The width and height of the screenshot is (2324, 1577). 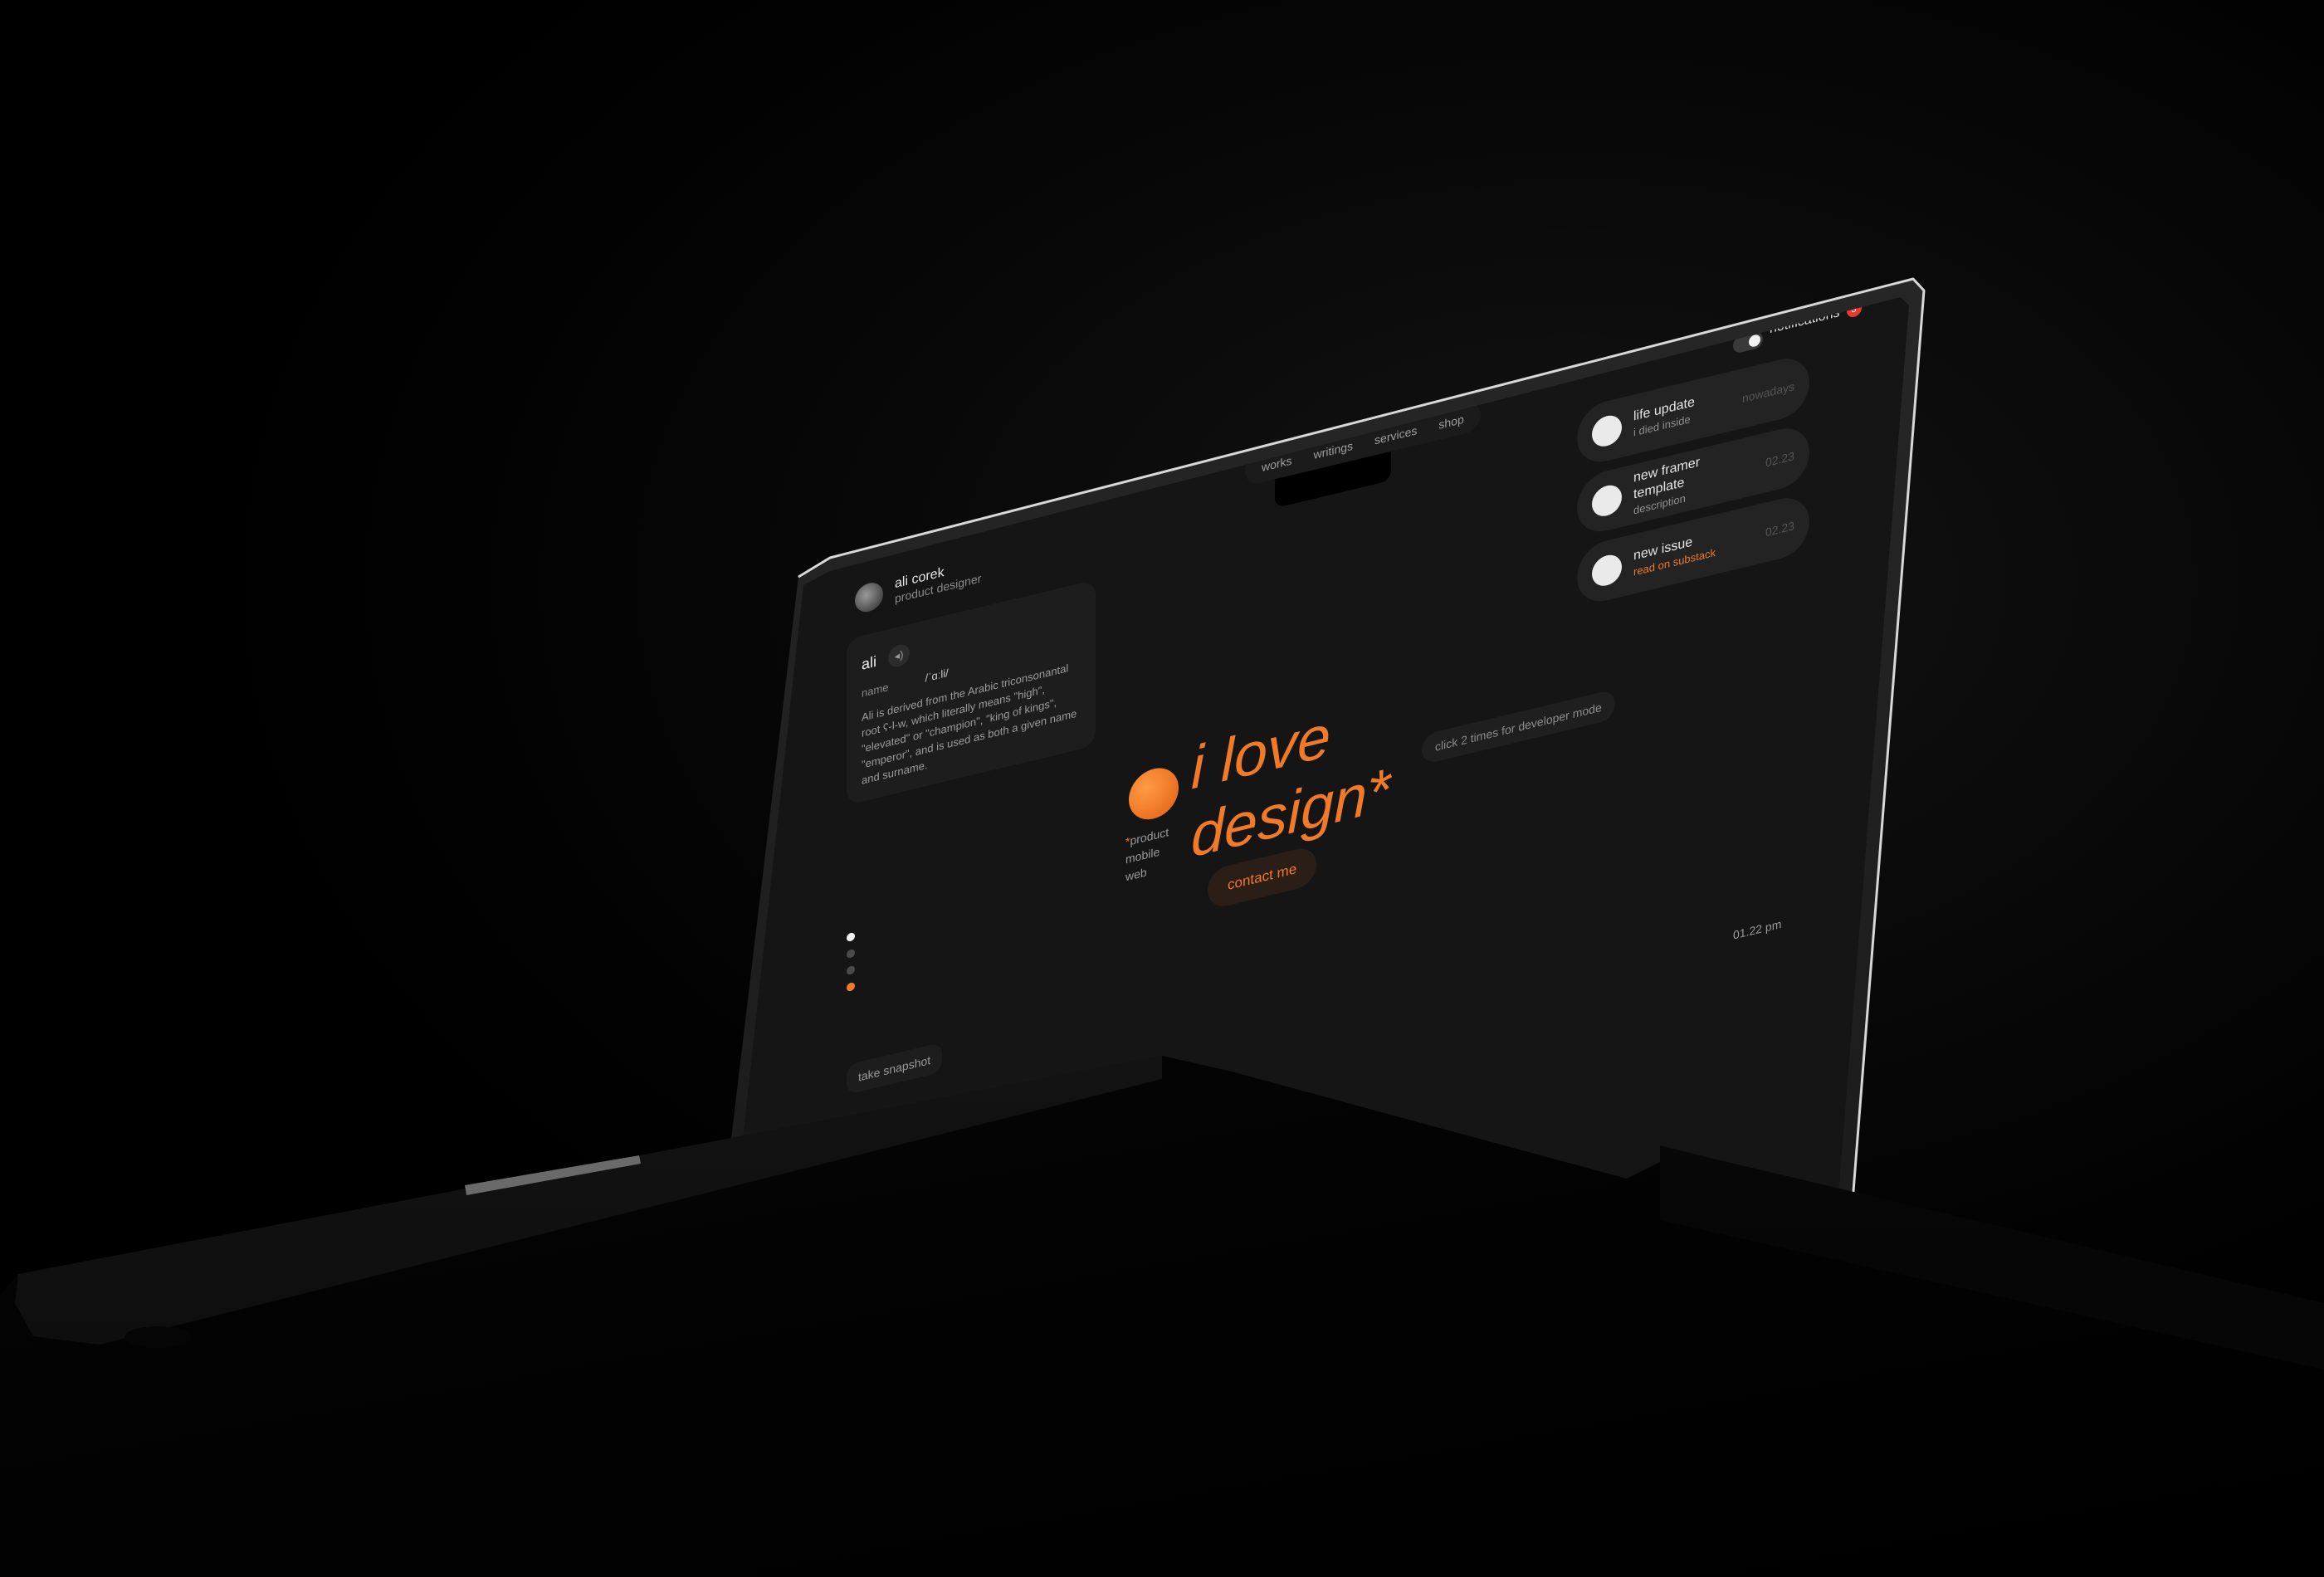 What do you see at coordinates (876, 690) in the screenshot?
I see `definition-label: name` at bounding box center [876, 690].